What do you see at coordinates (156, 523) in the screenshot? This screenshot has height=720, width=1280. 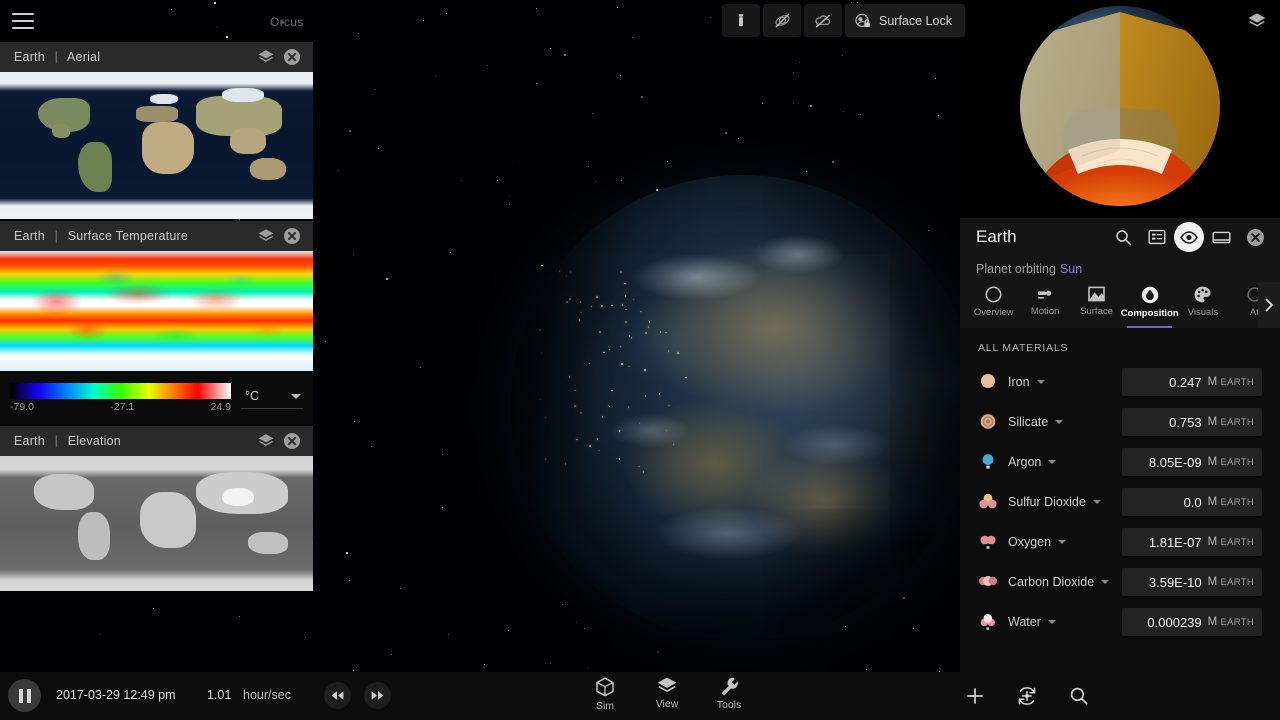 I see `elevation-map-image` at bounding box center [156, 523].